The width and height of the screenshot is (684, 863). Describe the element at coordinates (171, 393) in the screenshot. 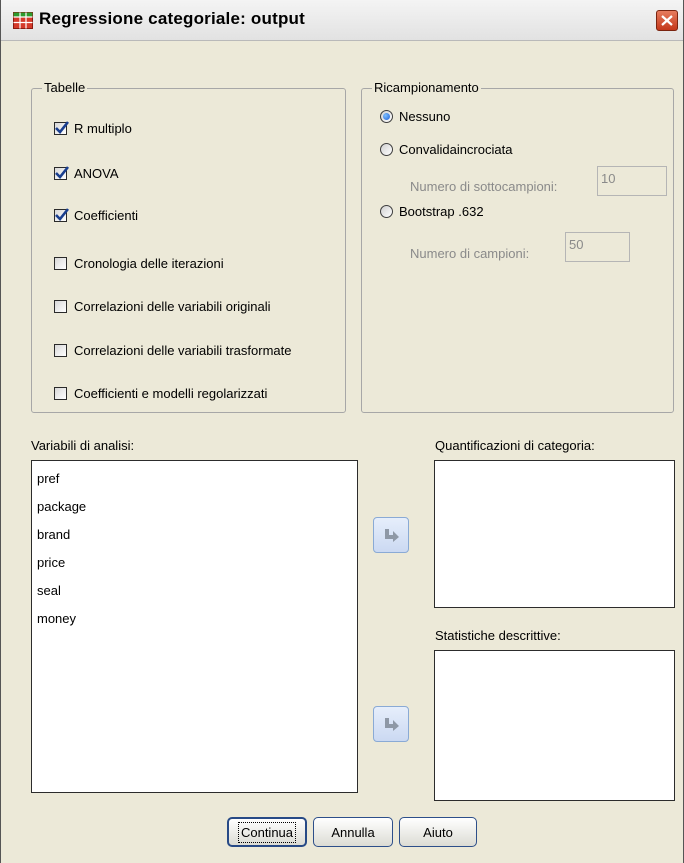

I see `checkbox-label: Coefficienti e modelli regolarizzati` at that location.